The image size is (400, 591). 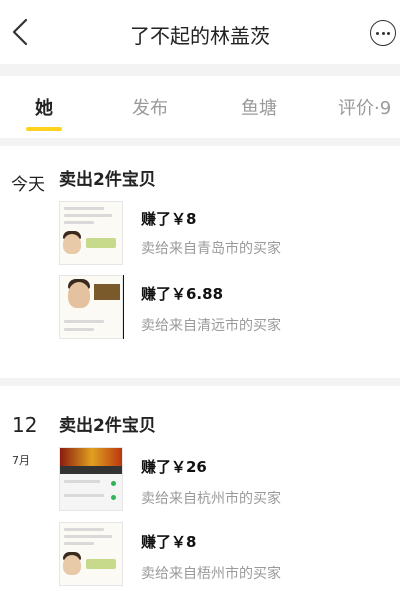 What do you see at coordinates (200, 36) in the screenshot?
I see `page-title: 了不起的林盖茨` at bounding box center [200, 36].